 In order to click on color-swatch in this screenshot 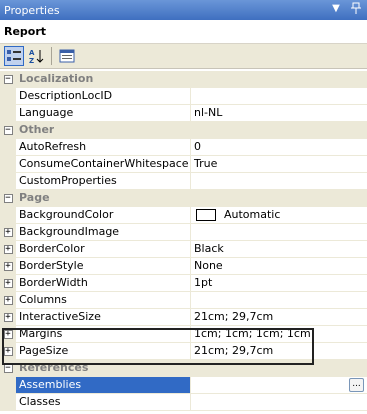, I will do `click(206, 215)`.